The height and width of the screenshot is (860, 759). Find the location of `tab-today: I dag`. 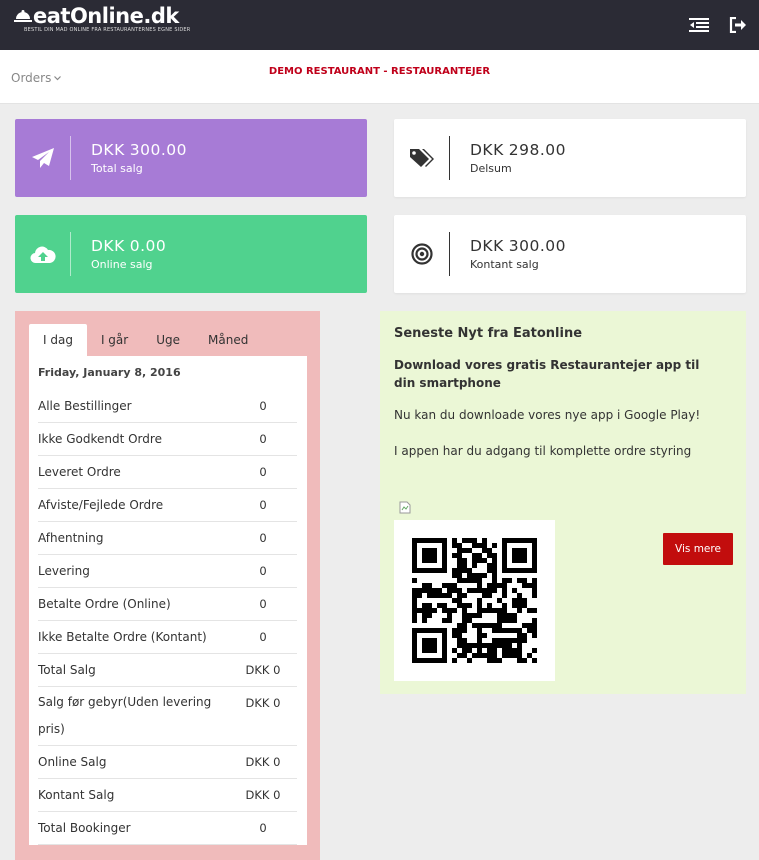

tab-today: I dag is located at coordinates (58, 340).